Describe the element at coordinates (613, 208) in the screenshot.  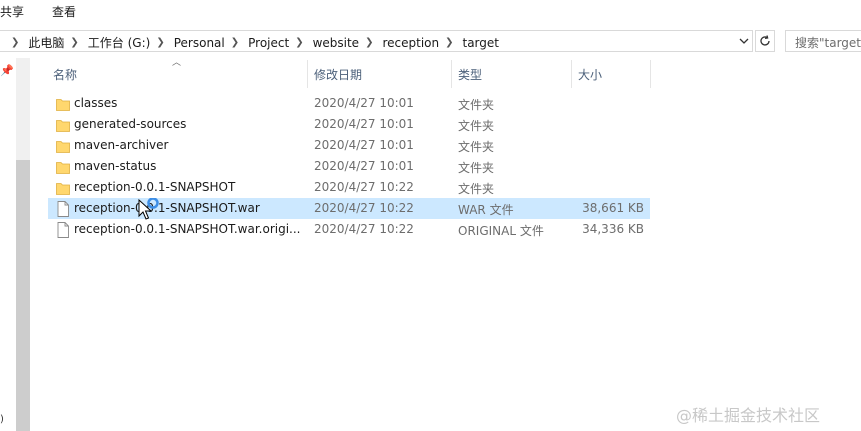
I see `file-size: 38,661 KB` at that location.